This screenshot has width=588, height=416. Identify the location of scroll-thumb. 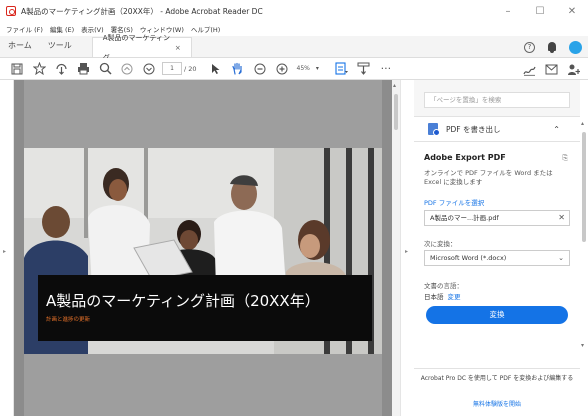
(396, 112).